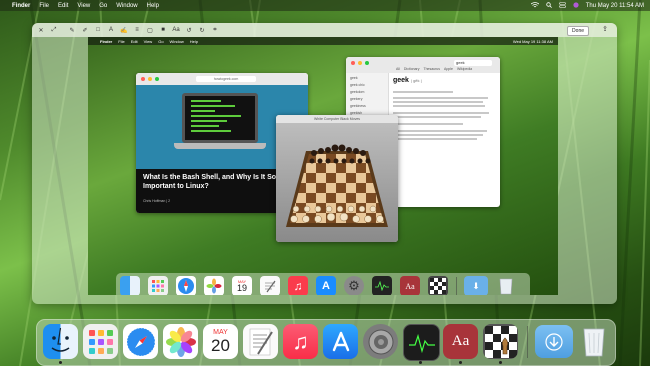 Image resolution: width=650 pixels, height=366 pixels. Describe the element at coordinates (148, 41) in the screenshot. I see `inner-menu-view: View` at that location.